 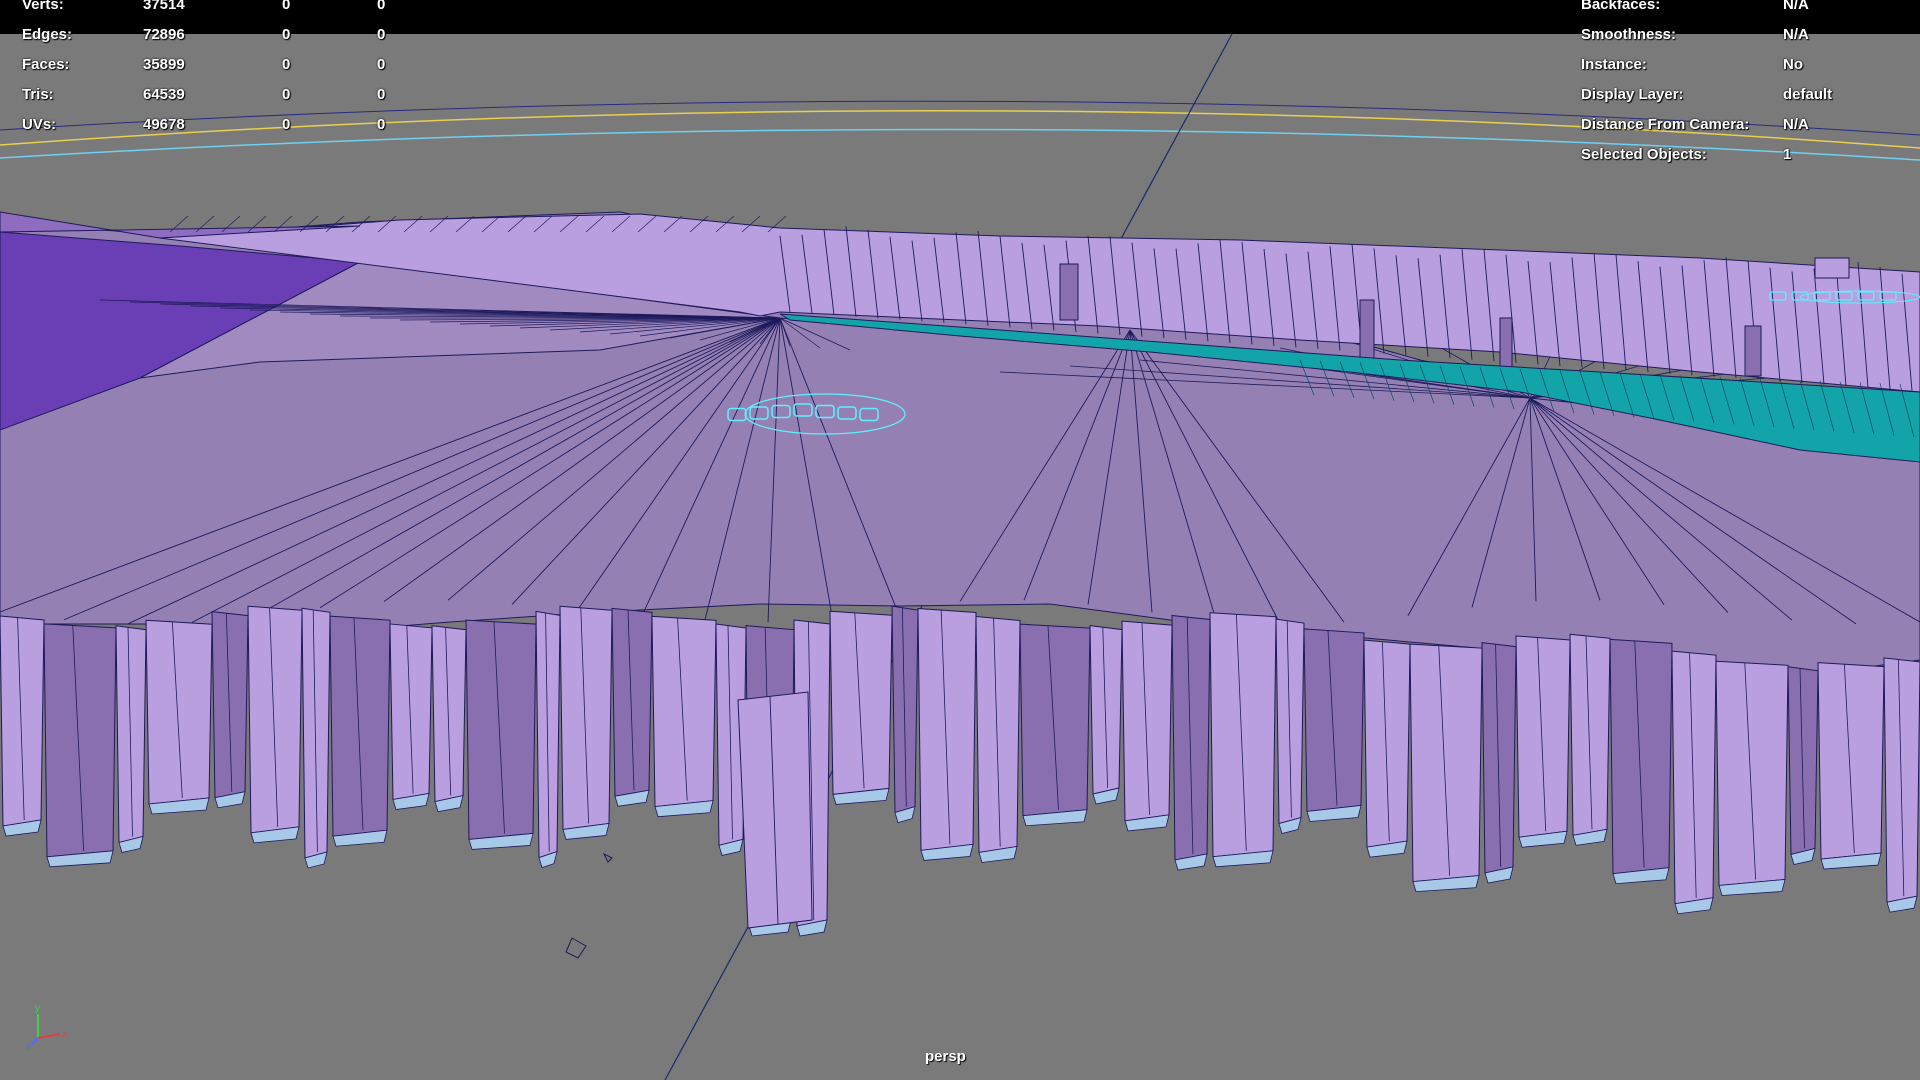 I want to click on cliff-block, so click(x=1832, y=268).